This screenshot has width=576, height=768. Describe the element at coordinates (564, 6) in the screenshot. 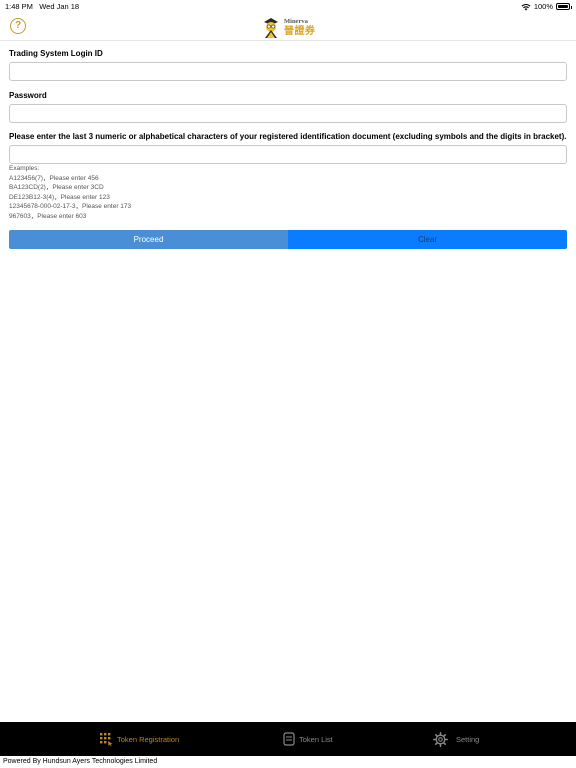

I see `battery-icon` at that location.